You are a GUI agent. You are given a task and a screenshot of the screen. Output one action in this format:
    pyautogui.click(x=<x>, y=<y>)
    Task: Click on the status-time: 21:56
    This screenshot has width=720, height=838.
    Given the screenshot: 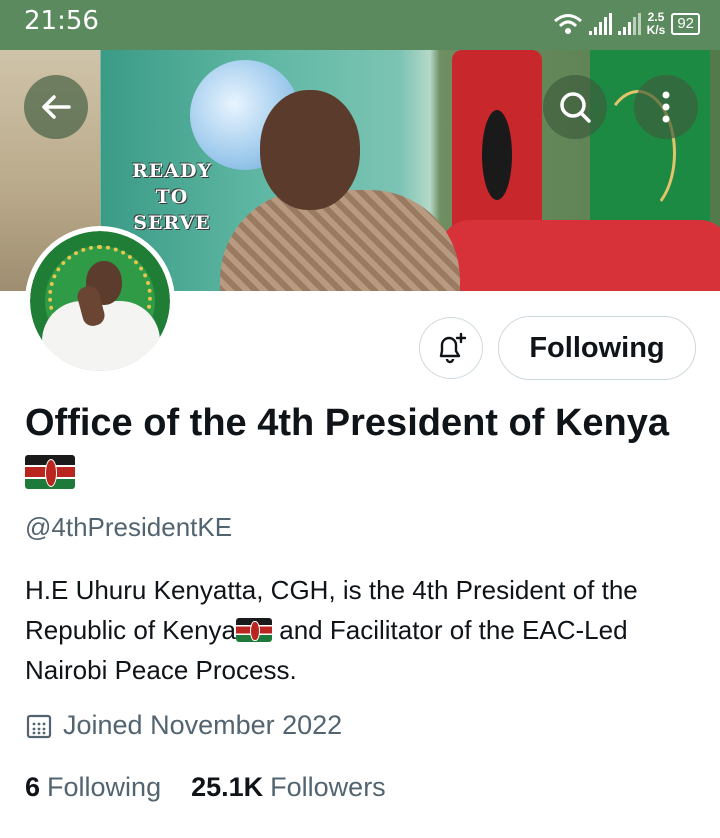 What is the action you would take?
    pyautogui.click(x=61, y=21)
    